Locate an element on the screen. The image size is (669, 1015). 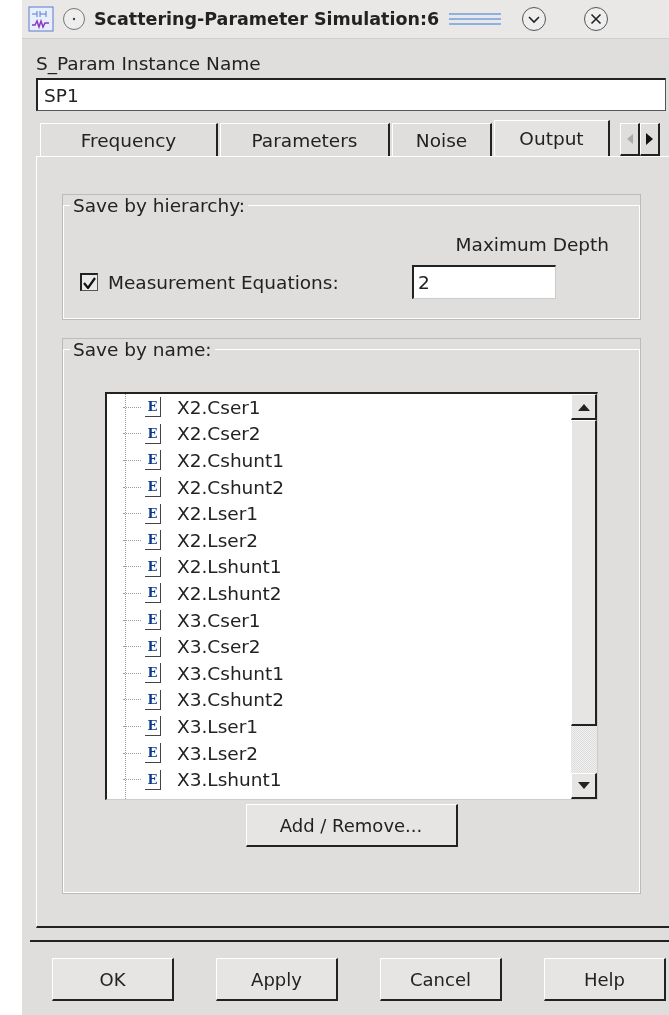
group-title: Save by name: is located at coordinates (142, 349).